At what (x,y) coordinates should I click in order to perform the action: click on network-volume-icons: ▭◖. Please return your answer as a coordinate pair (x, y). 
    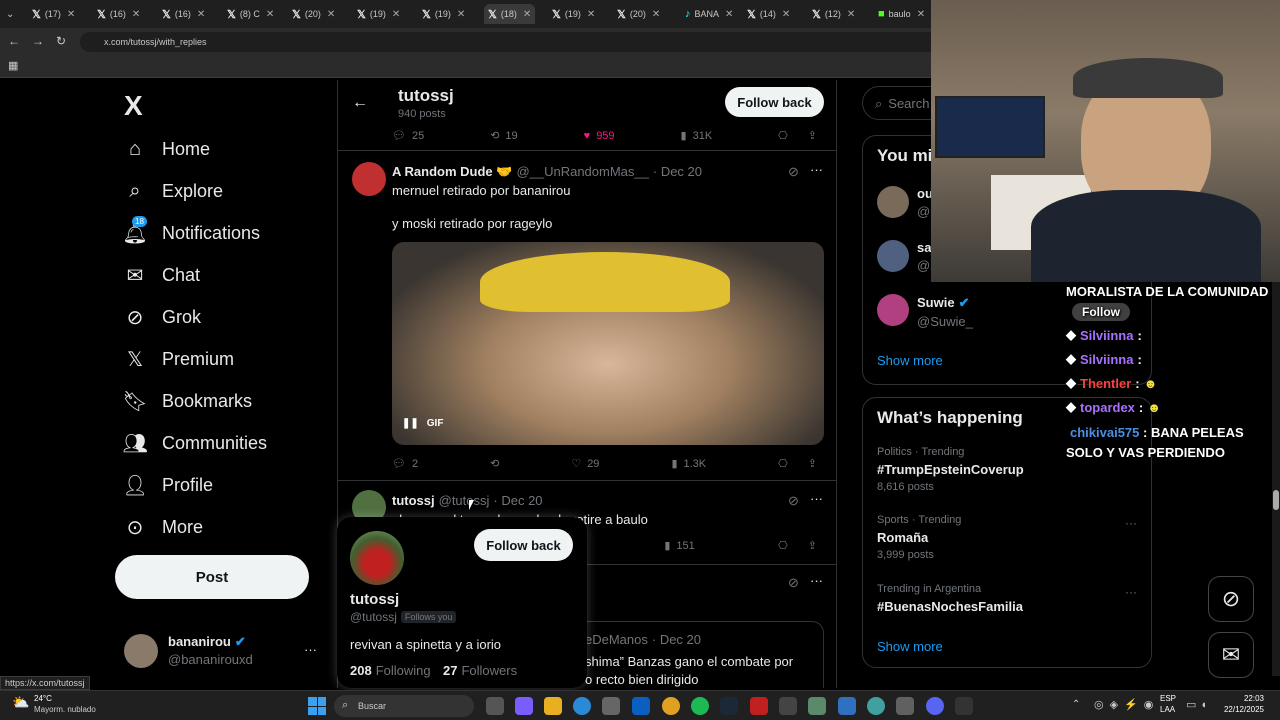
    Looking at the image, I should click on (1198, 704).